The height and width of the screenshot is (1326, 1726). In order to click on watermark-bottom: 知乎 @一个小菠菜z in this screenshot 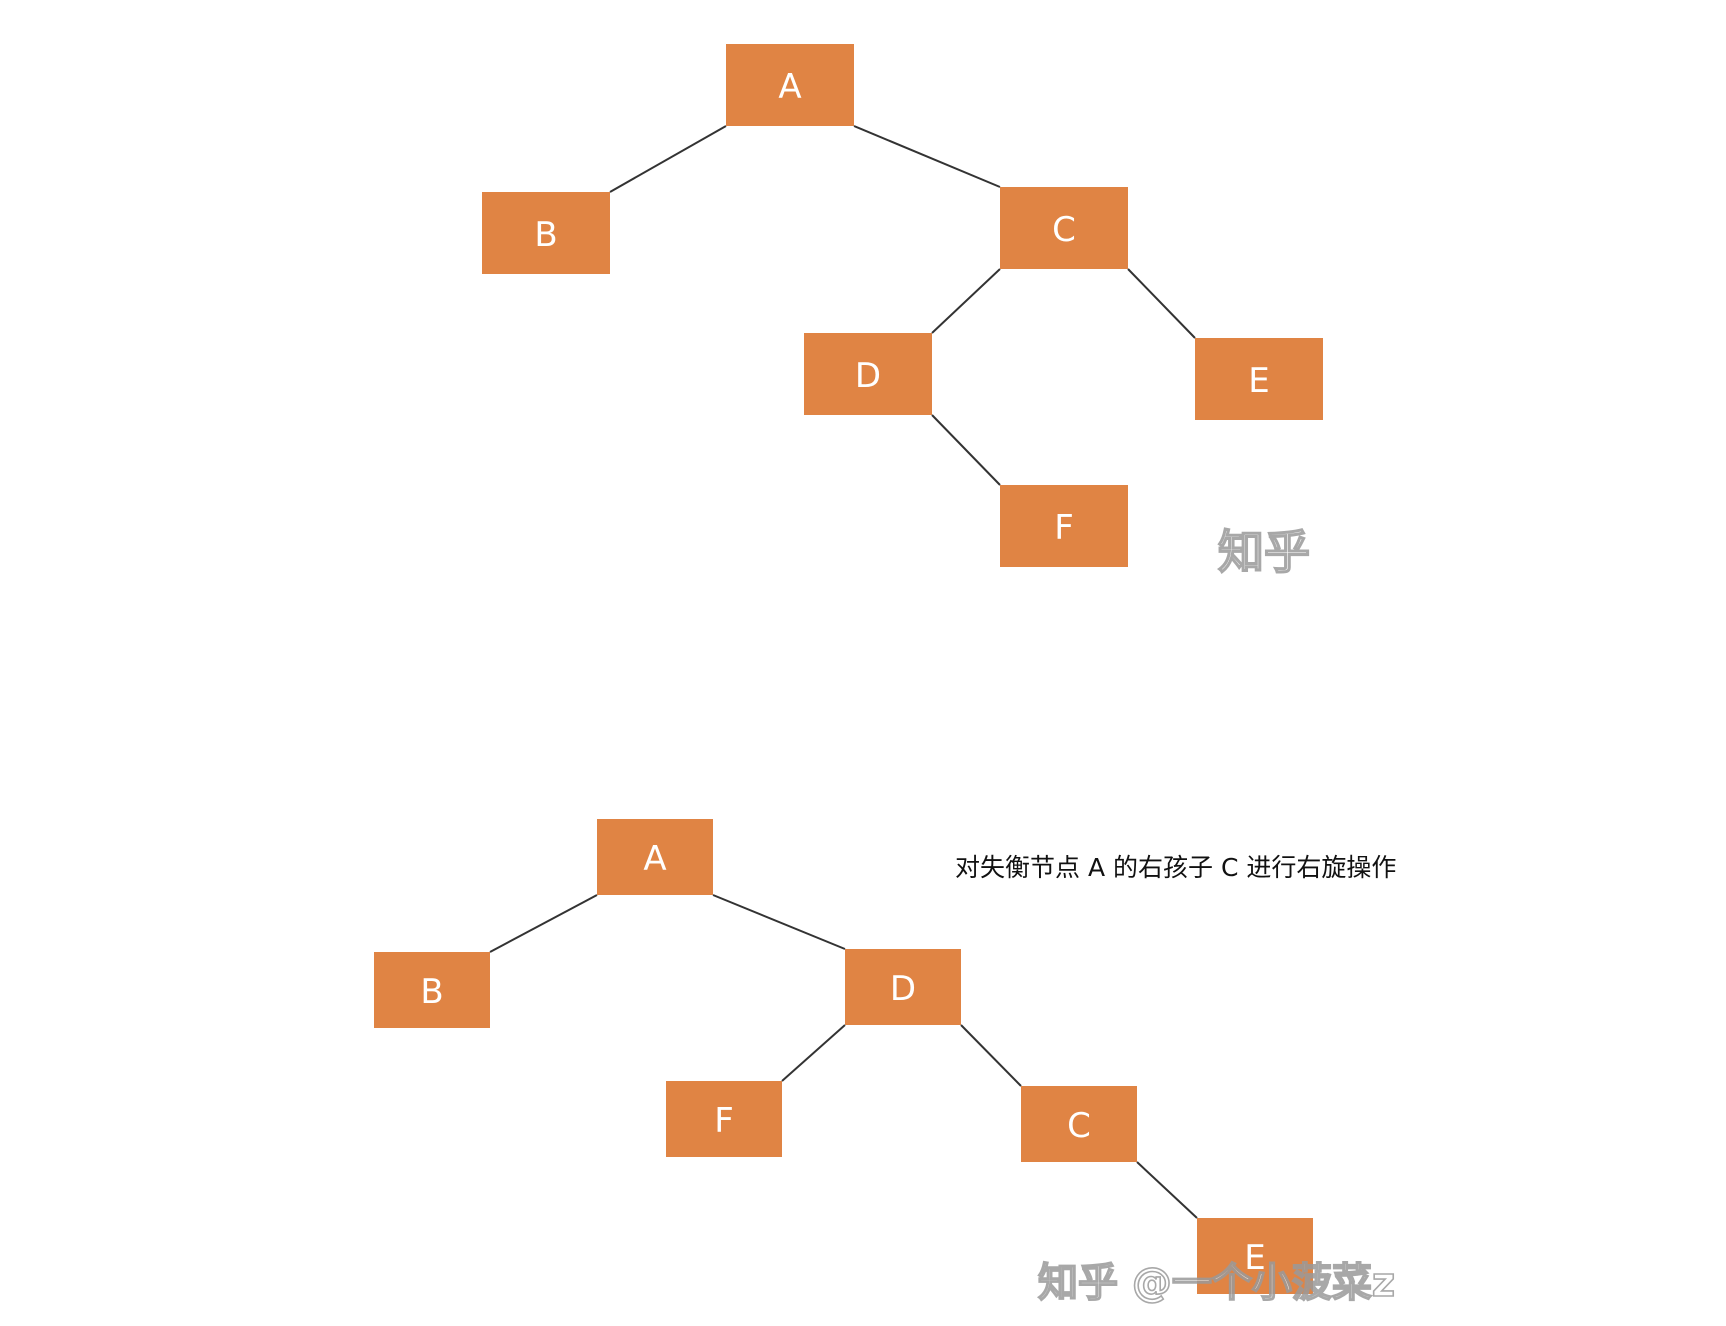, I will do `click(1216, 1283)`.